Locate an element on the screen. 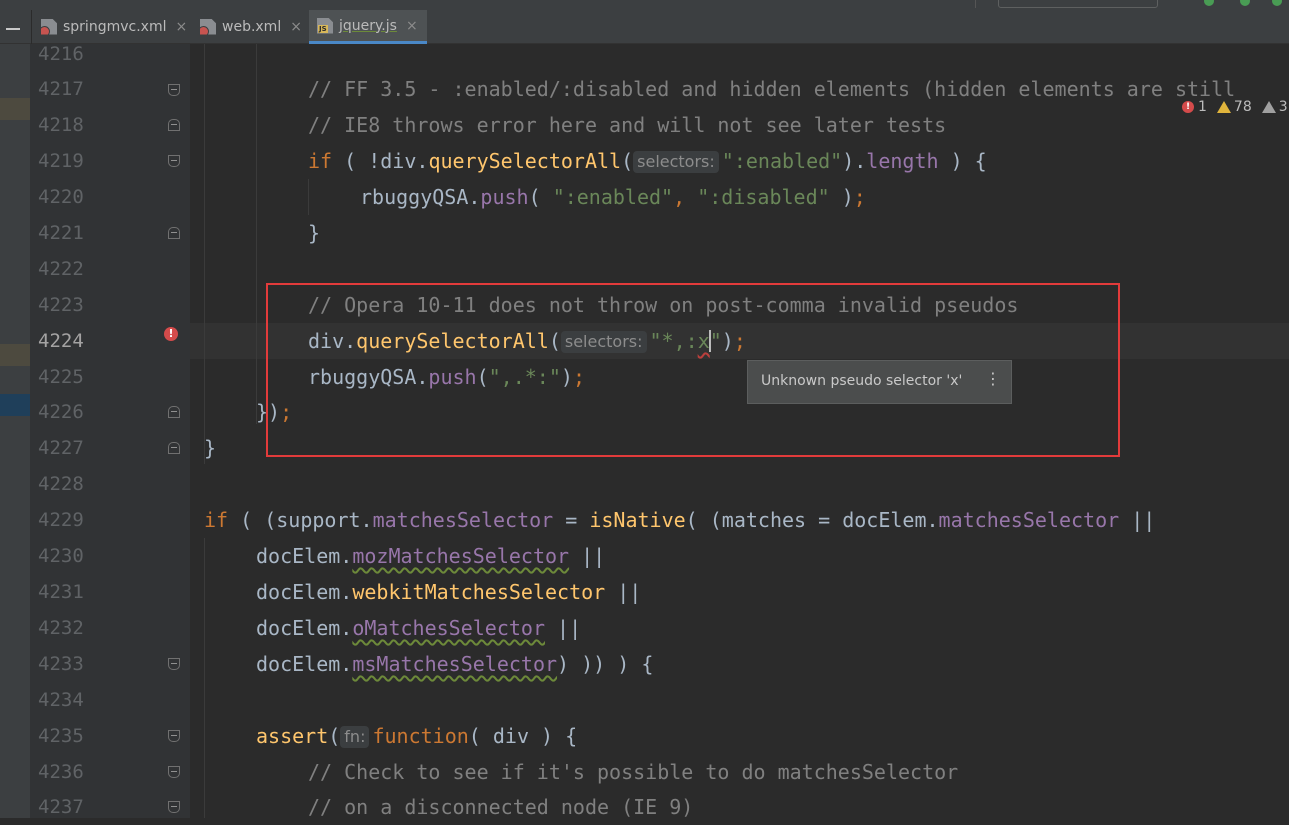 The height and width of the screenshot is (825, 1289). code-token: ) )) ) { is located at coordinates (605, 664).